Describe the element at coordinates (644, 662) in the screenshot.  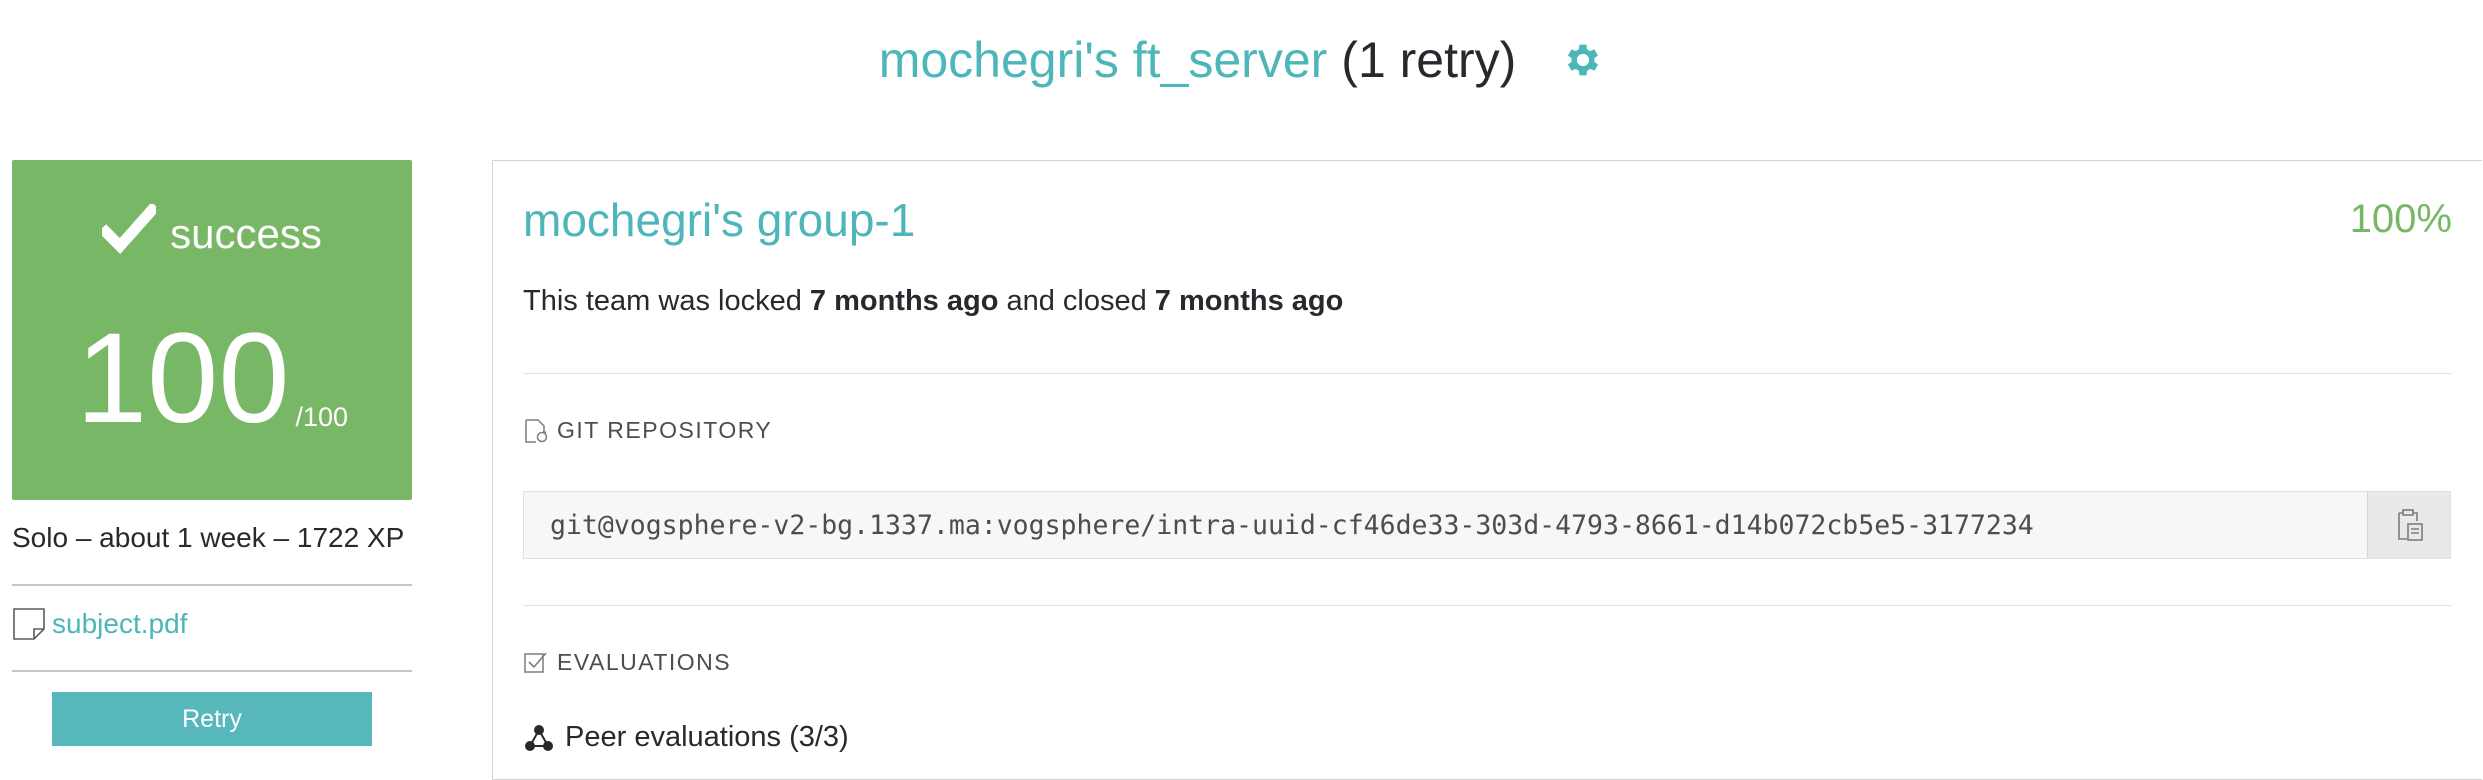
I see `evaluations-title: EVALUATIONS` at that location.